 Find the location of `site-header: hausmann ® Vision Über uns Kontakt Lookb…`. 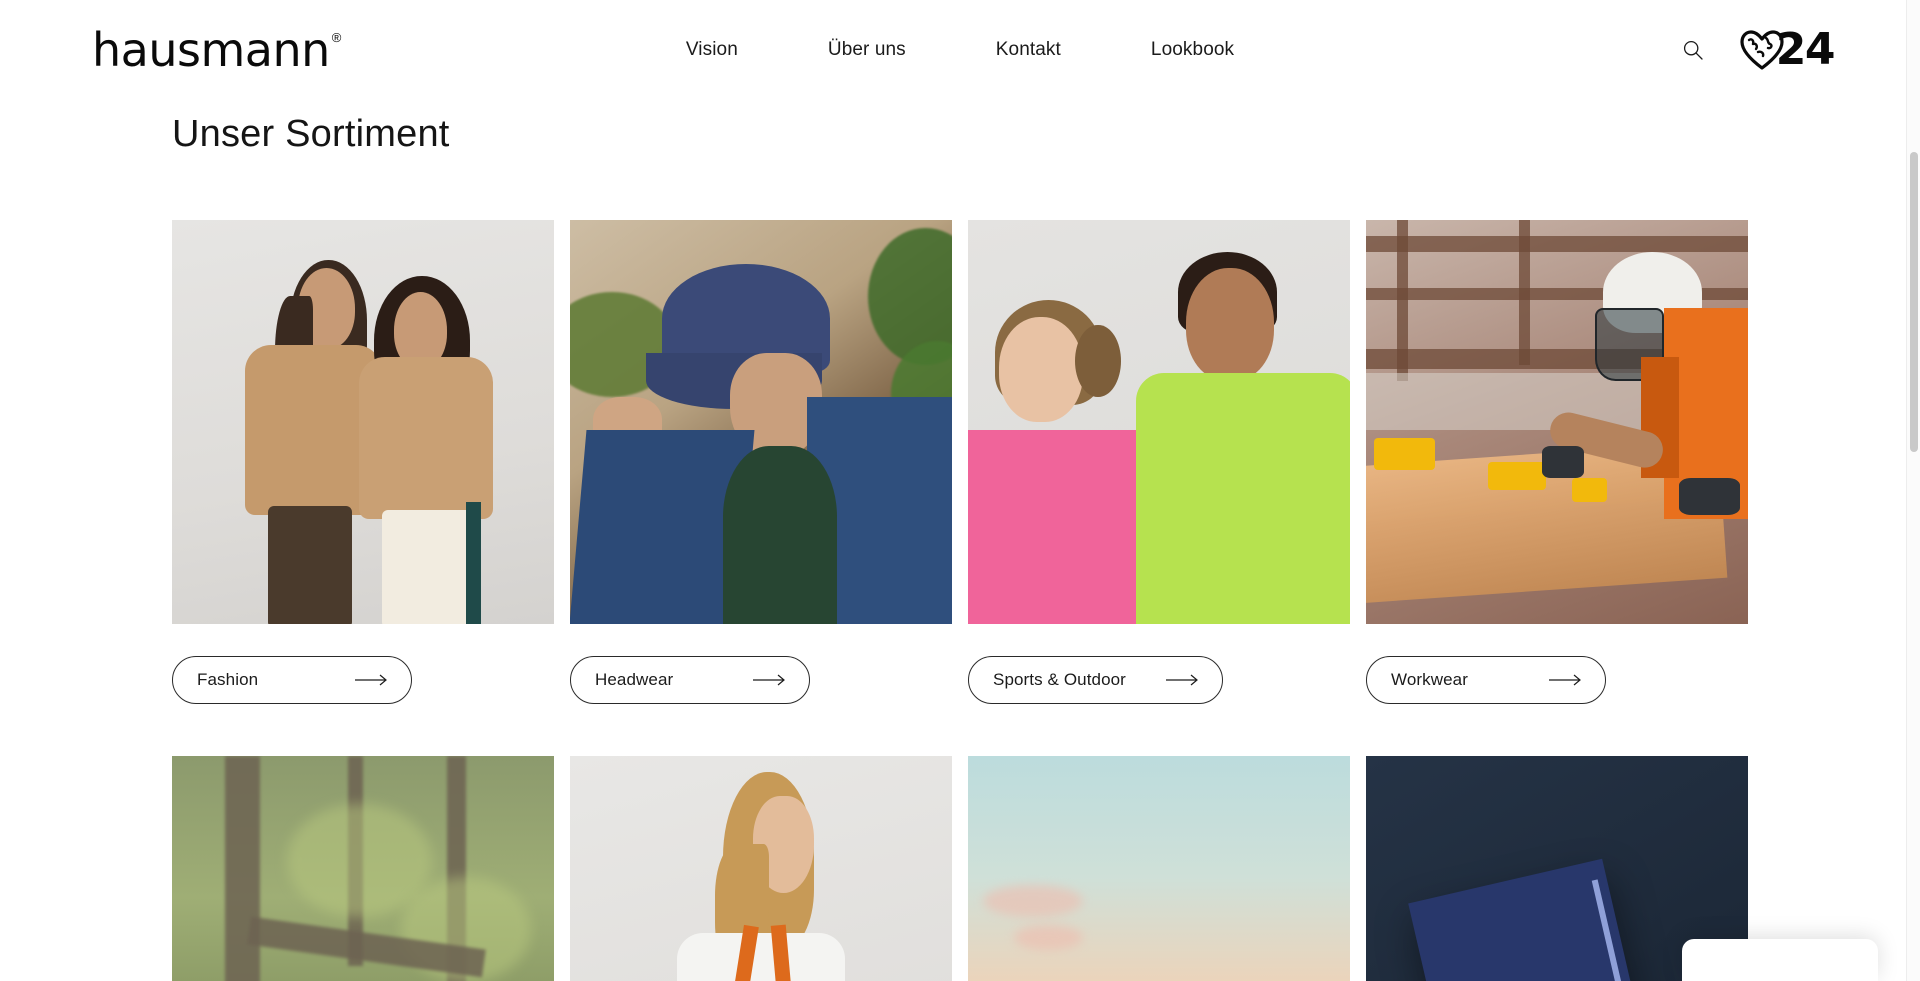

site-header: hausmann ® Vision Über uns Kontakt Lookb… is located at coordinates (960, 50).